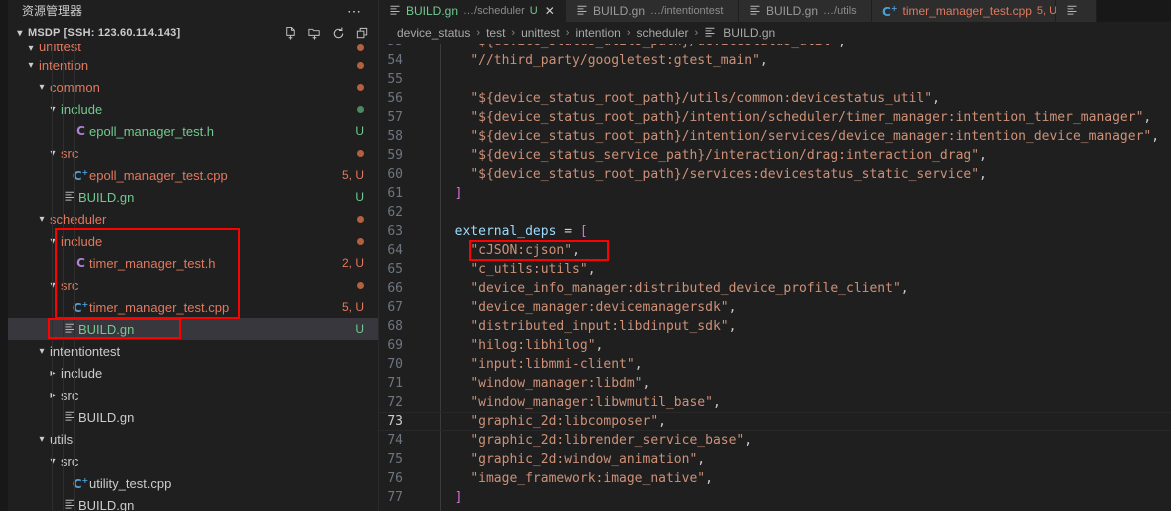  Describe the element at coordinates (525, 250) in the screenshot. I see `code-text: "cJSON:cjson",` at that location.